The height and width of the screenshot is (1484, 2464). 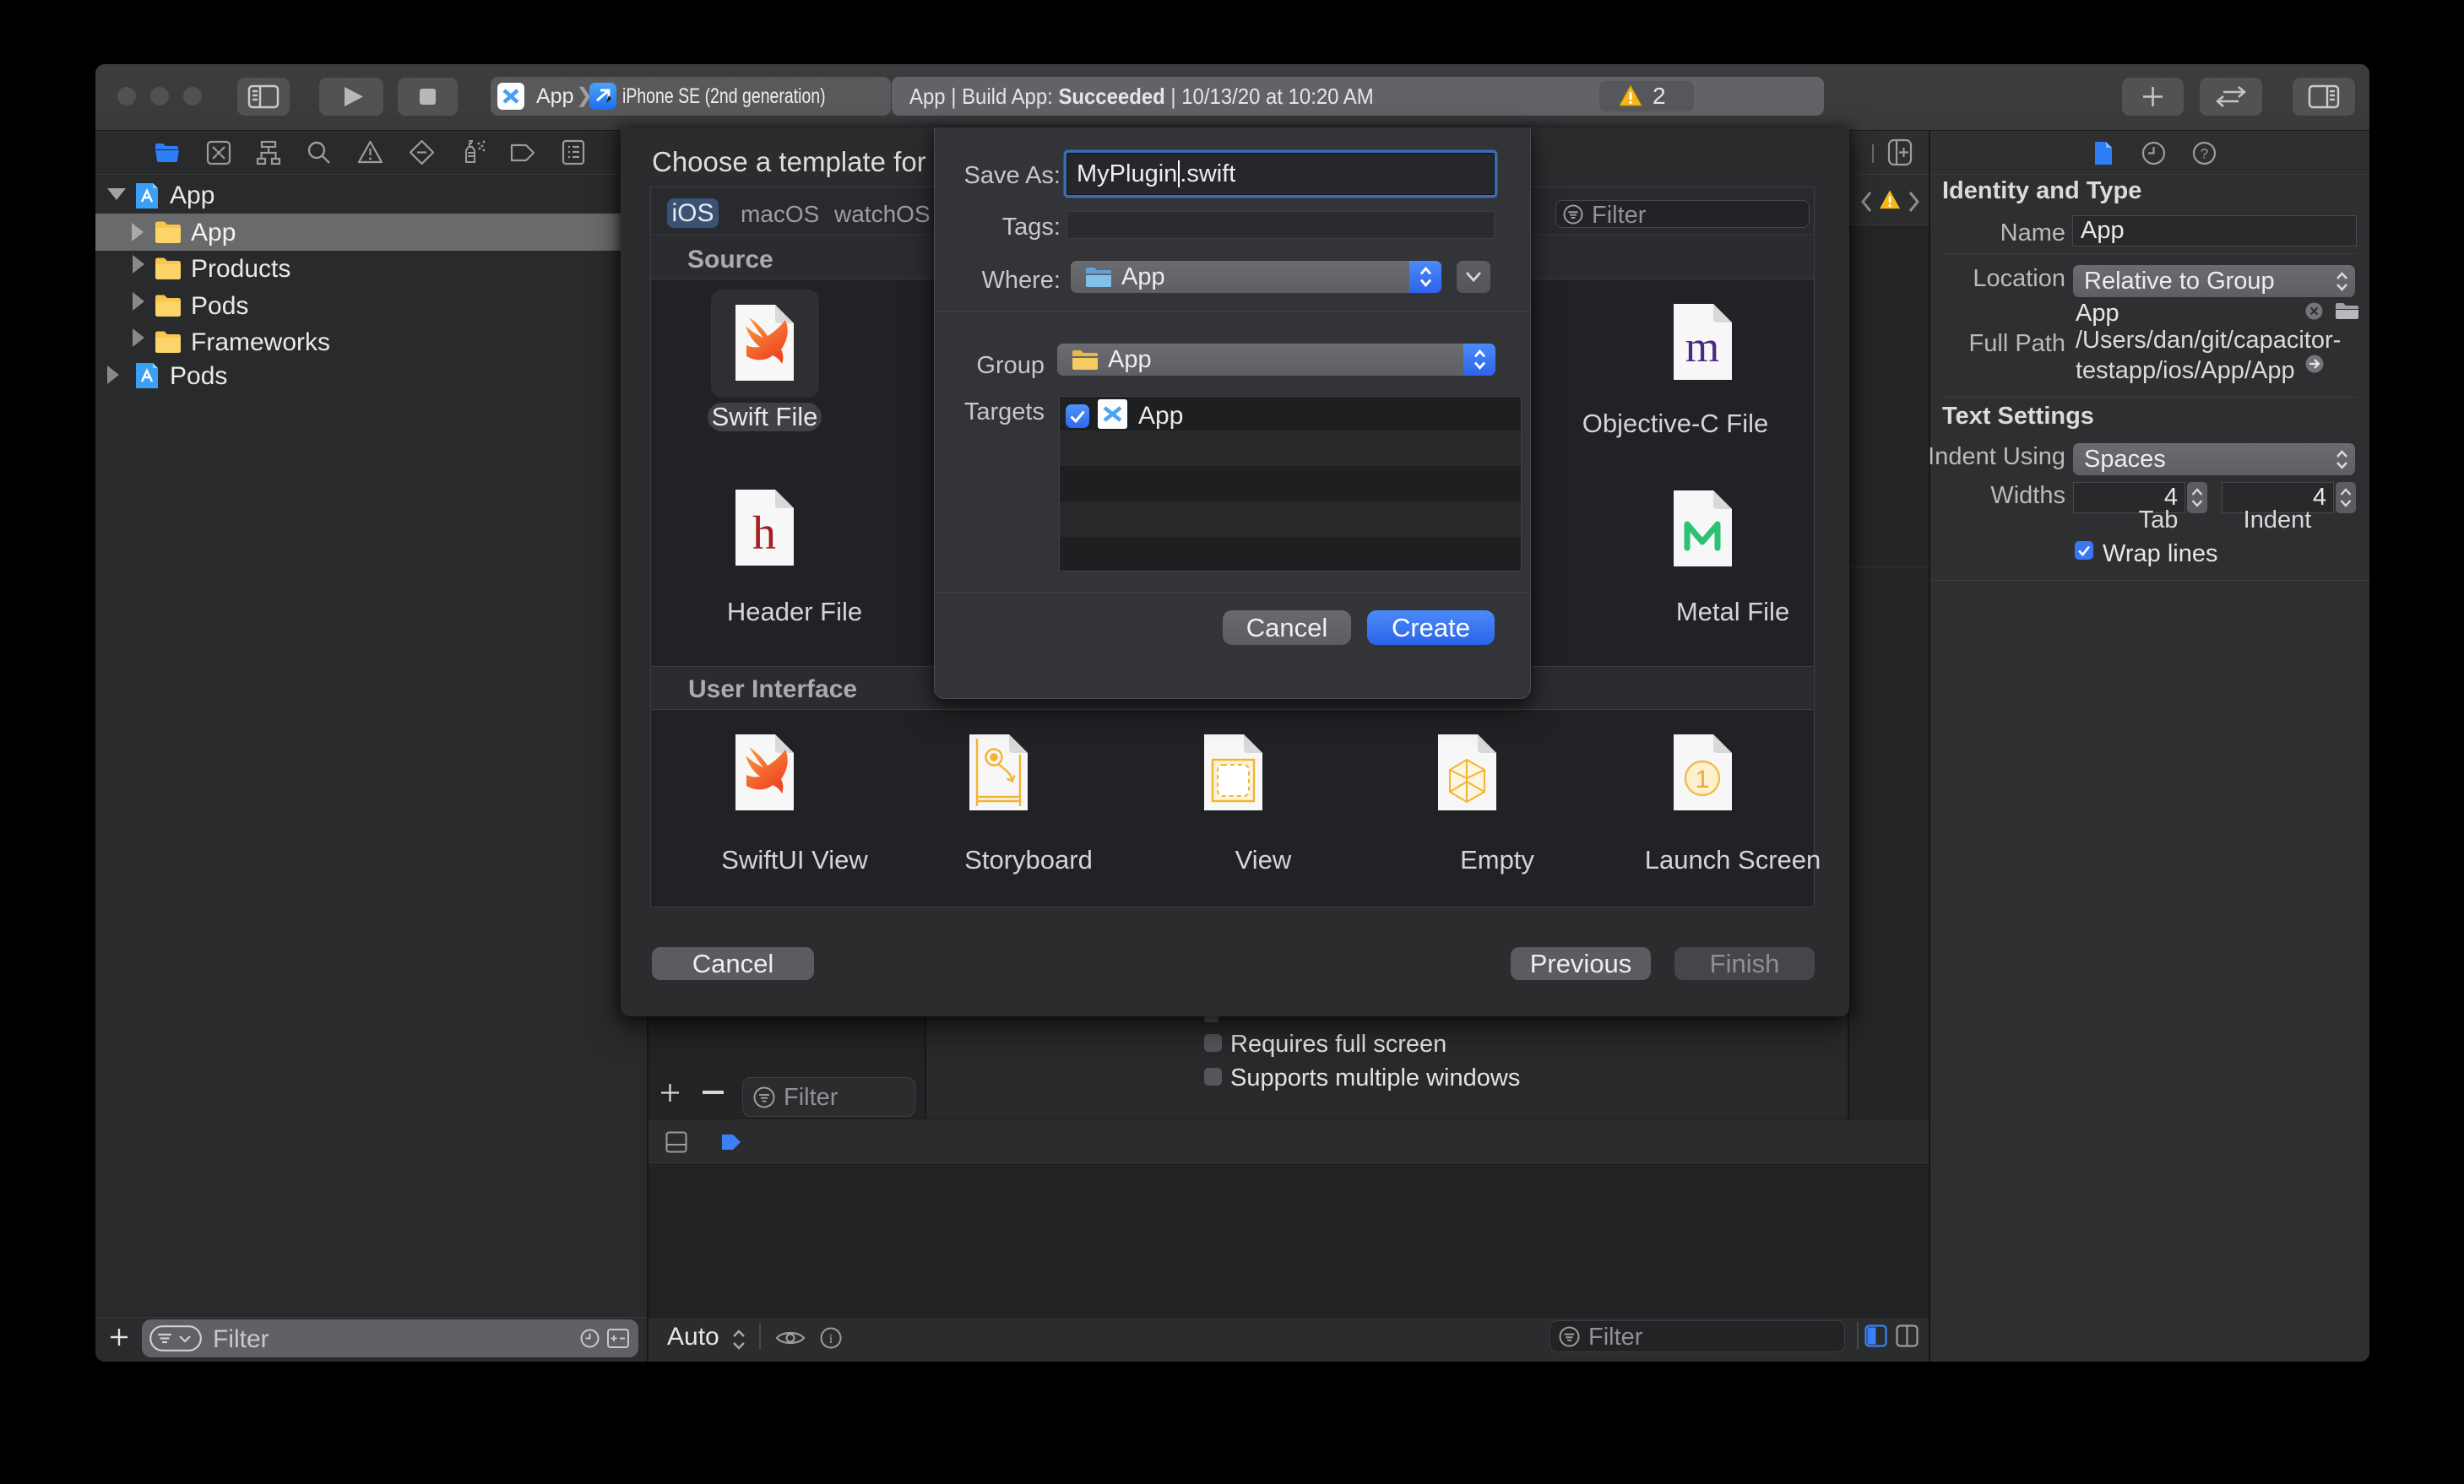 I want to click on svg-text: h, so click(x=764, y=533).